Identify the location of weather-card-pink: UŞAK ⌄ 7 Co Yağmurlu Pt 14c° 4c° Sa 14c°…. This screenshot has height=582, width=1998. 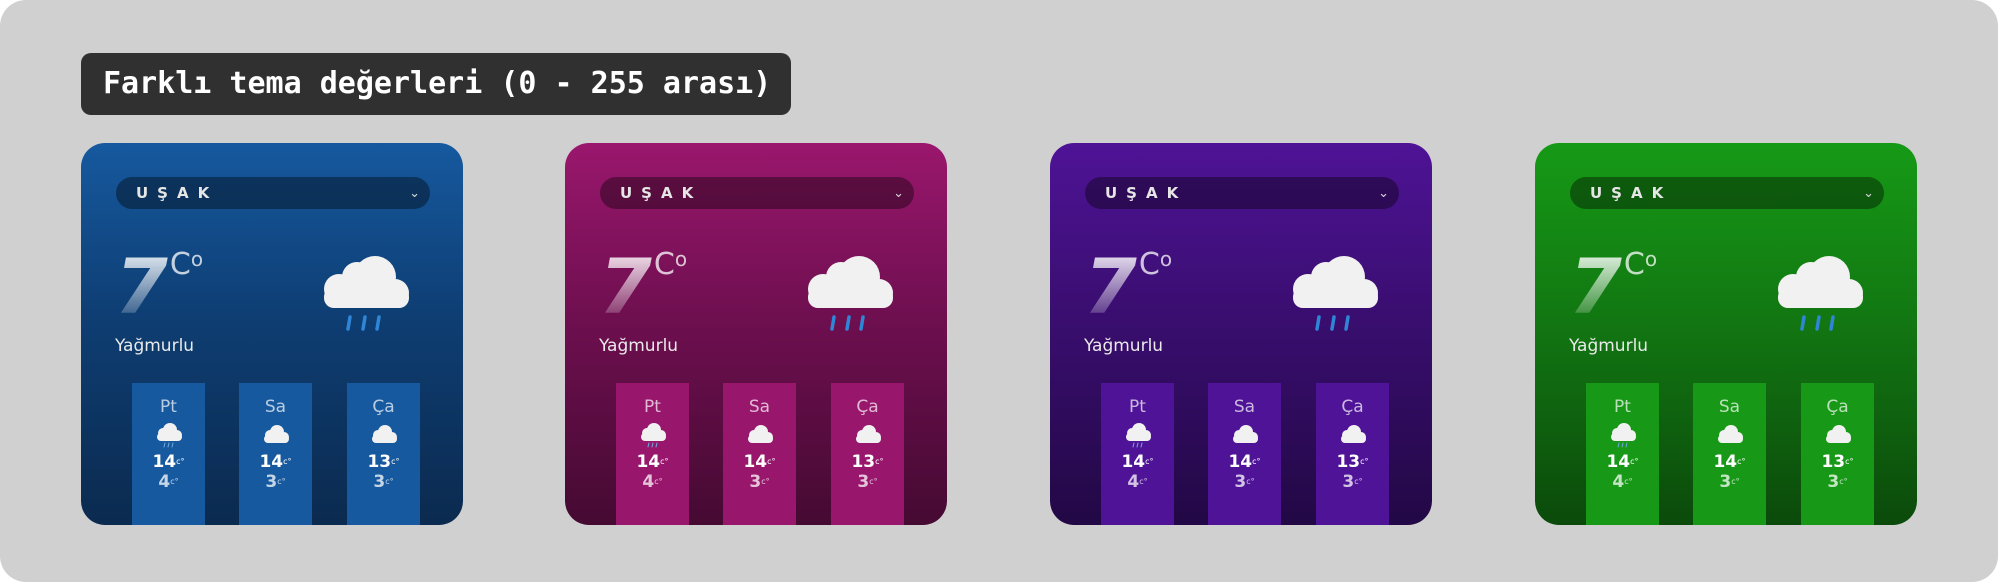
(756, 334).